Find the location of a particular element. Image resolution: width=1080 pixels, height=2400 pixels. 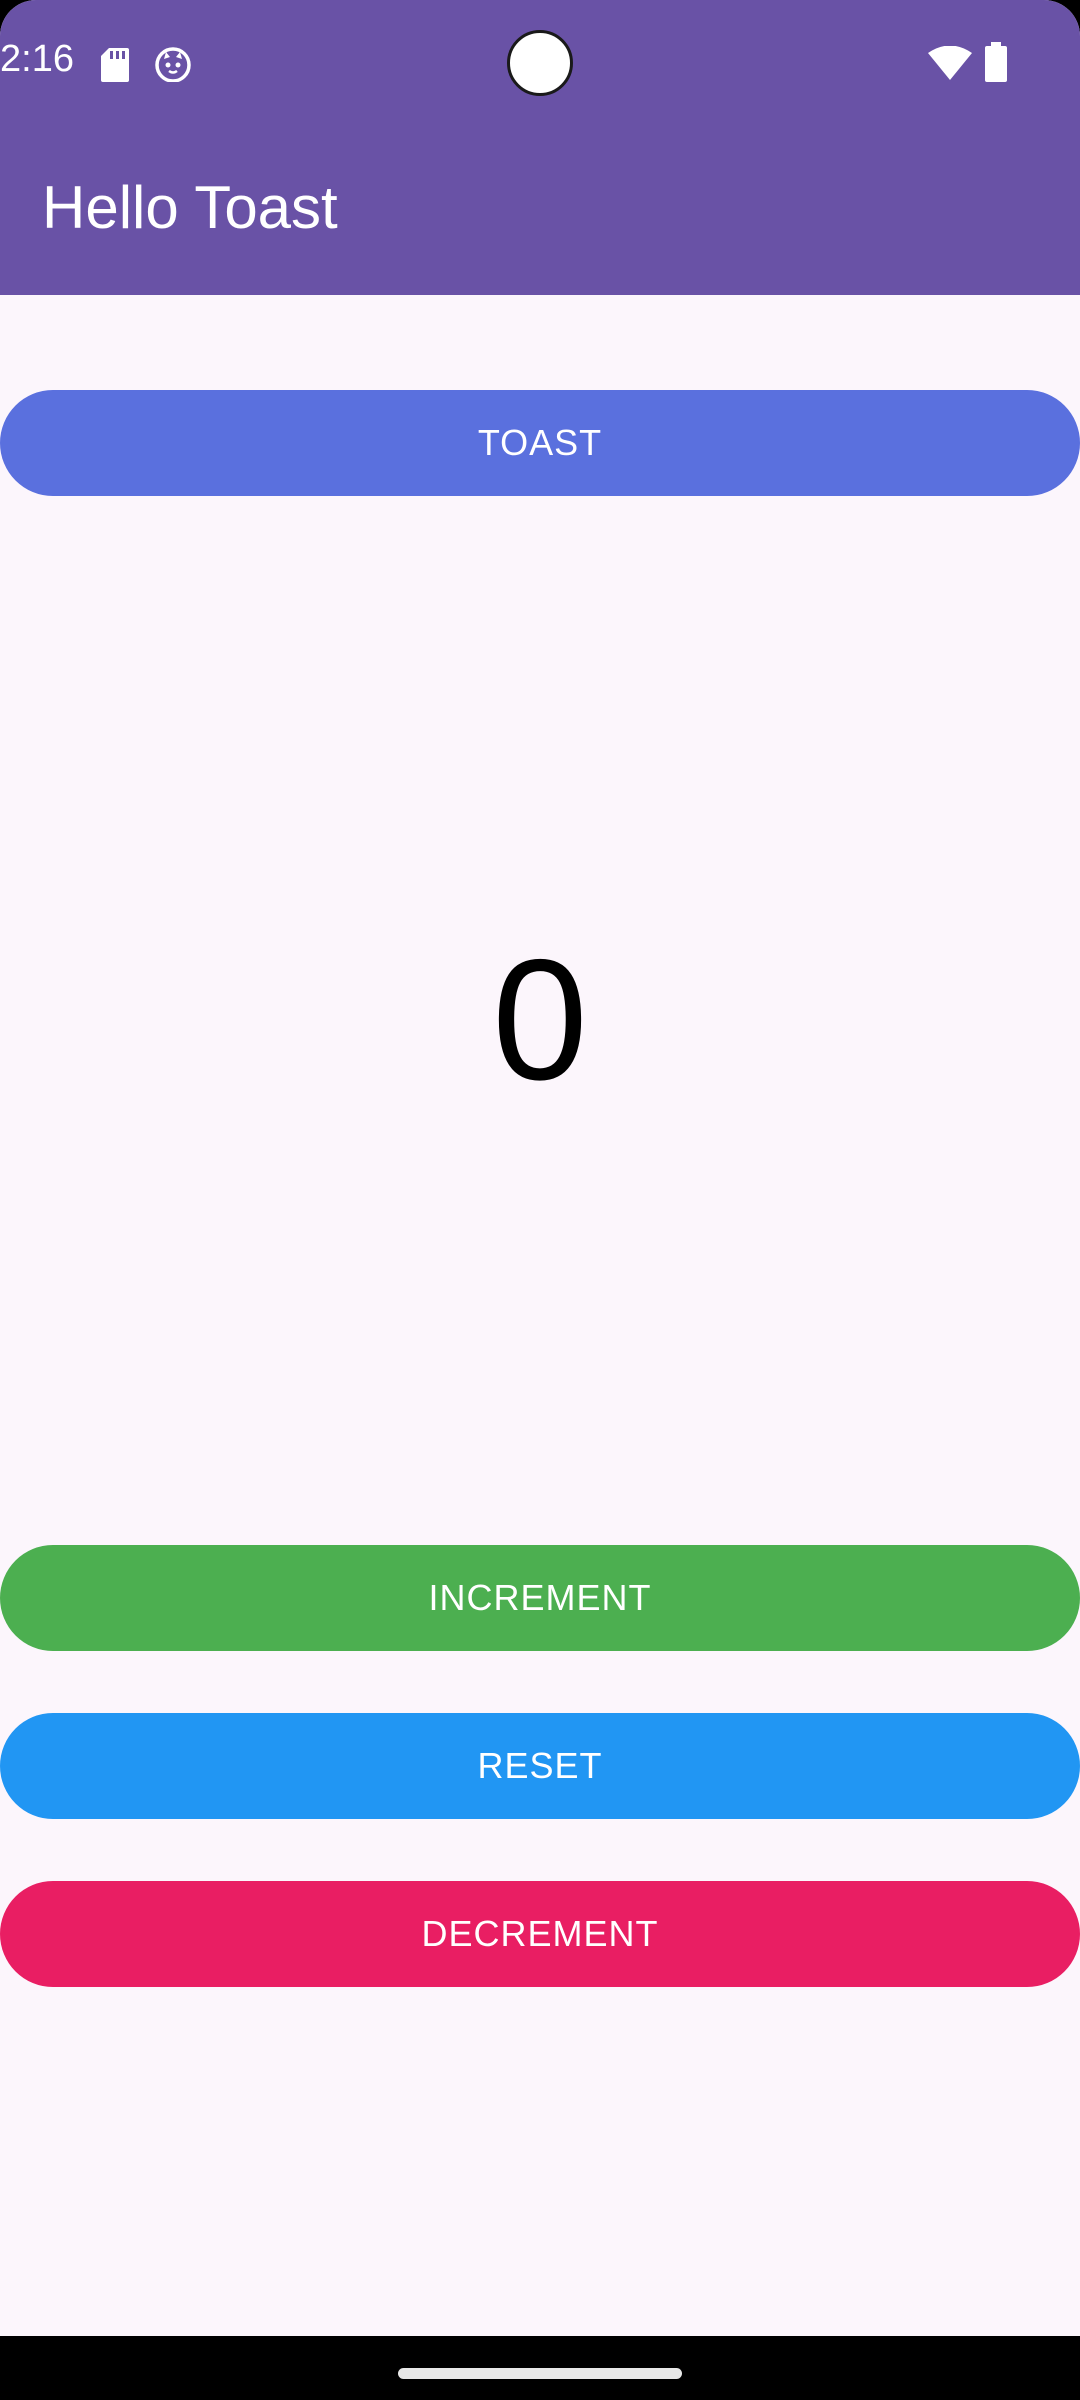

app-title: Hello Toast is located at coordinates (190, 207).